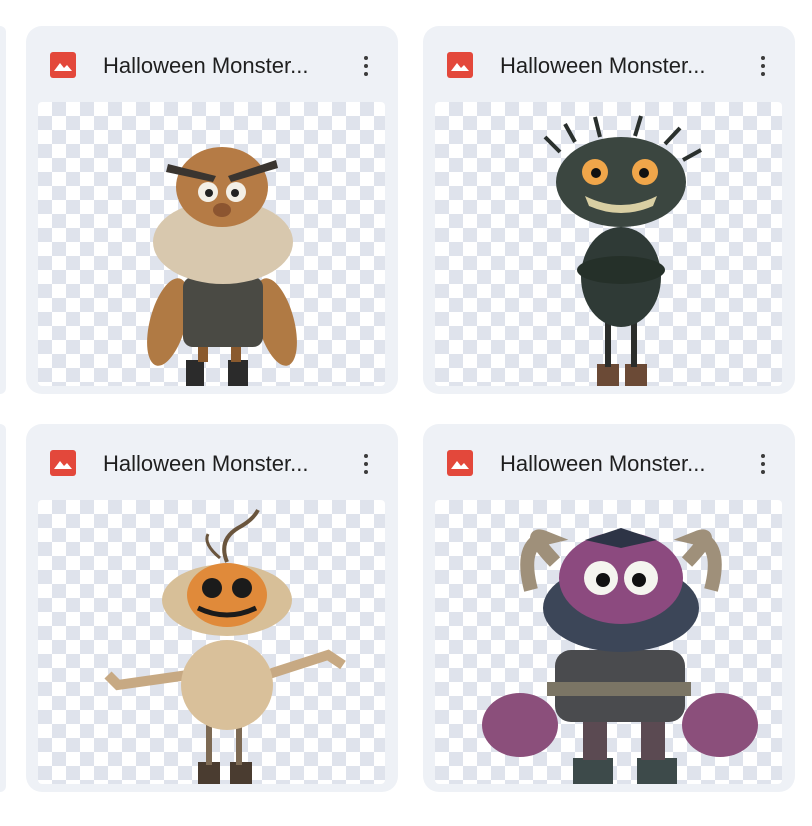 The height and width of the screenshot is (826, 812). Describe the element at coordinates (225, 646) in the screenshot. I see `pumpkin-head-monster-image` at that location.